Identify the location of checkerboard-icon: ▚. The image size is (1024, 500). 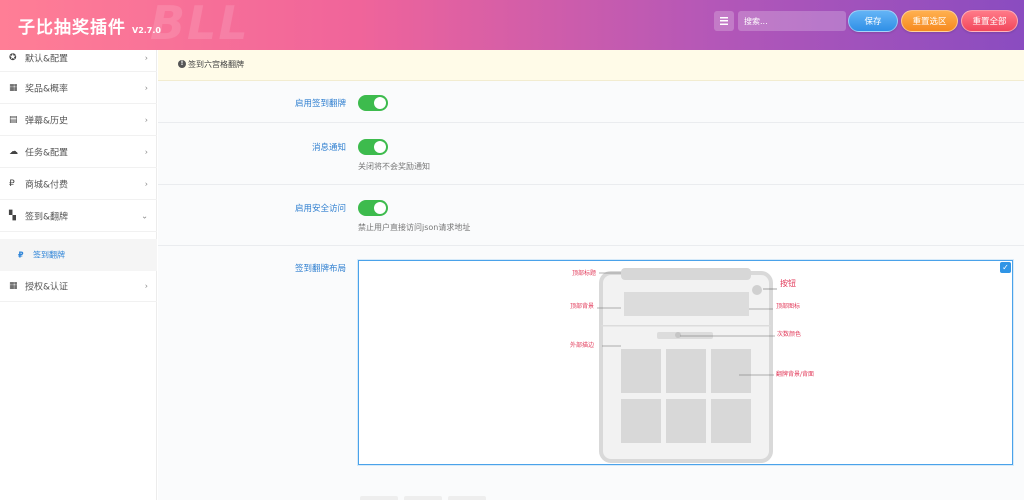
(12, 215).